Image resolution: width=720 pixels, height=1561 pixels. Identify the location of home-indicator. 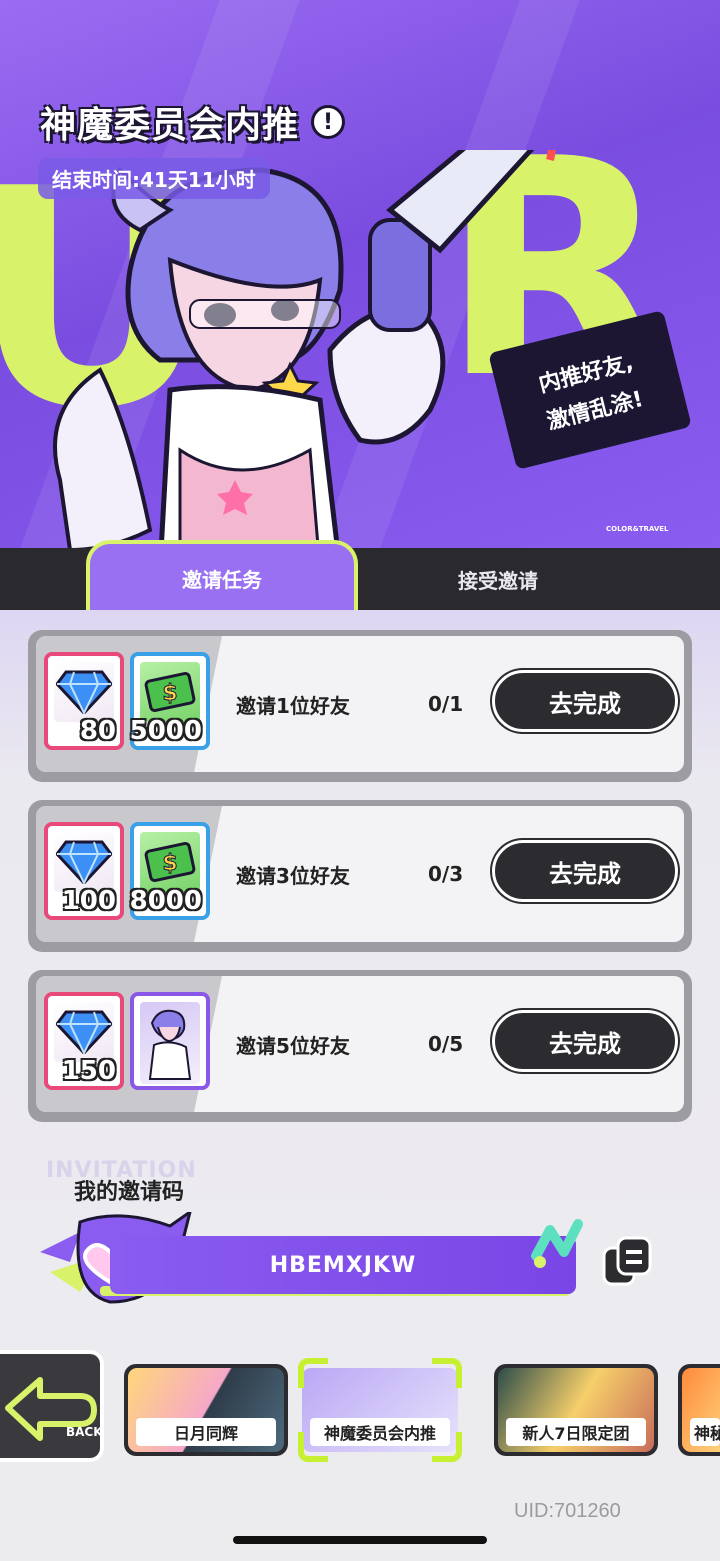
(360, 1540).